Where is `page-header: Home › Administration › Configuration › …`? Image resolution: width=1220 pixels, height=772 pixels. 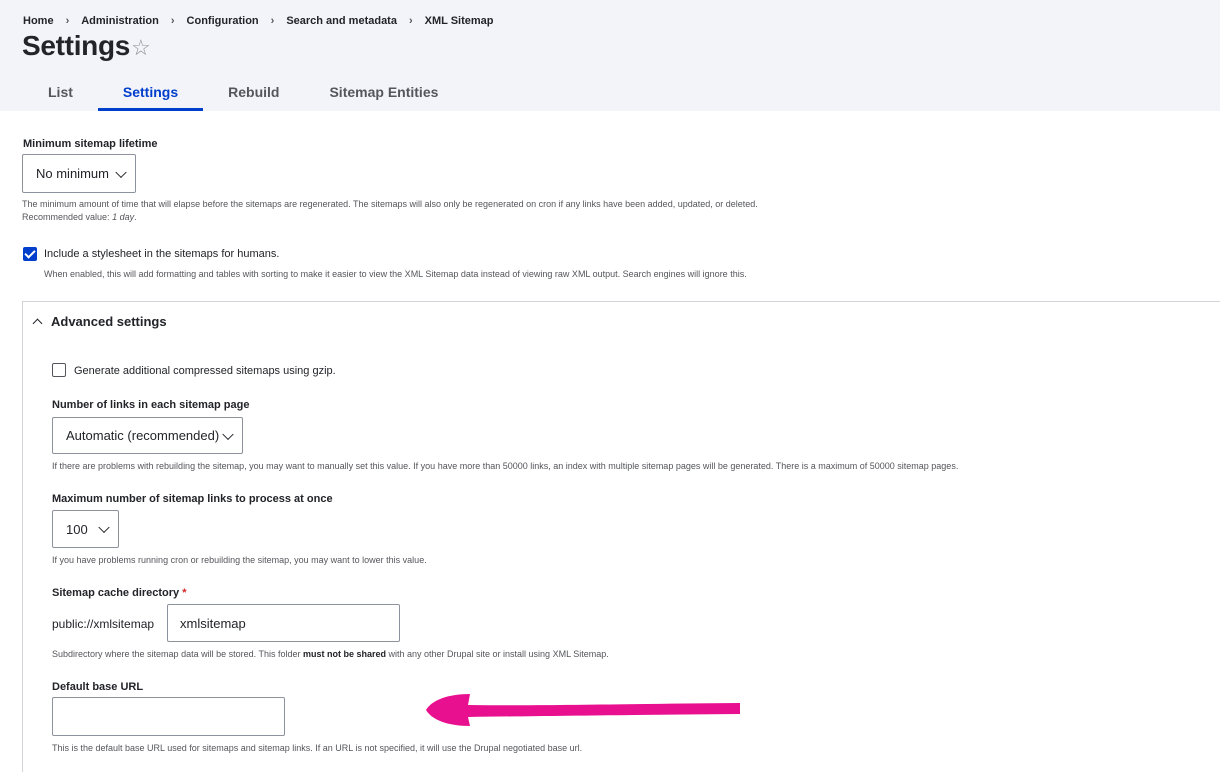
page-header: Home › Administration › Configuration › … is located at coordinates (610, 55).